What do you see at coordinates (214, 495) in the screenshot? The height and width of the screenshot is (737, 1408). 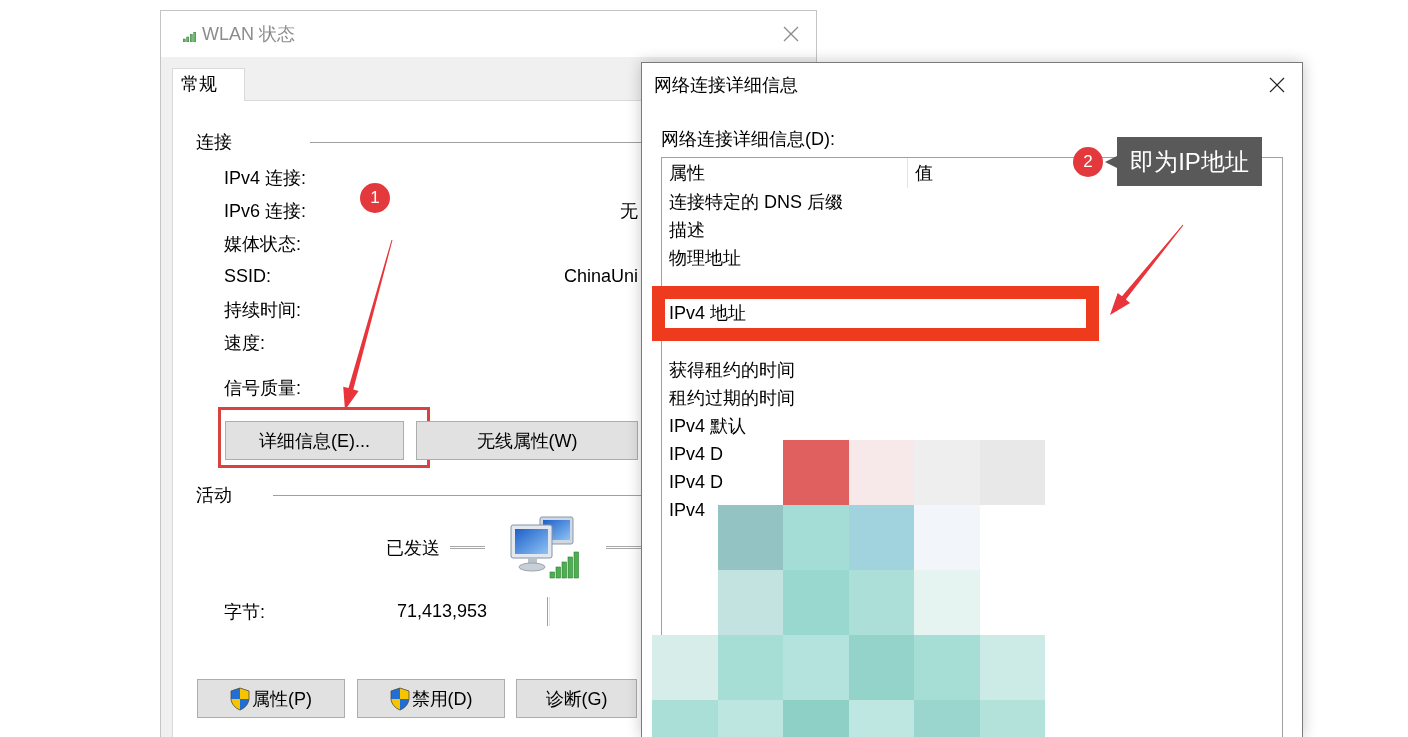 I see `section-heading: 活动` at bounding box center [214, 495].